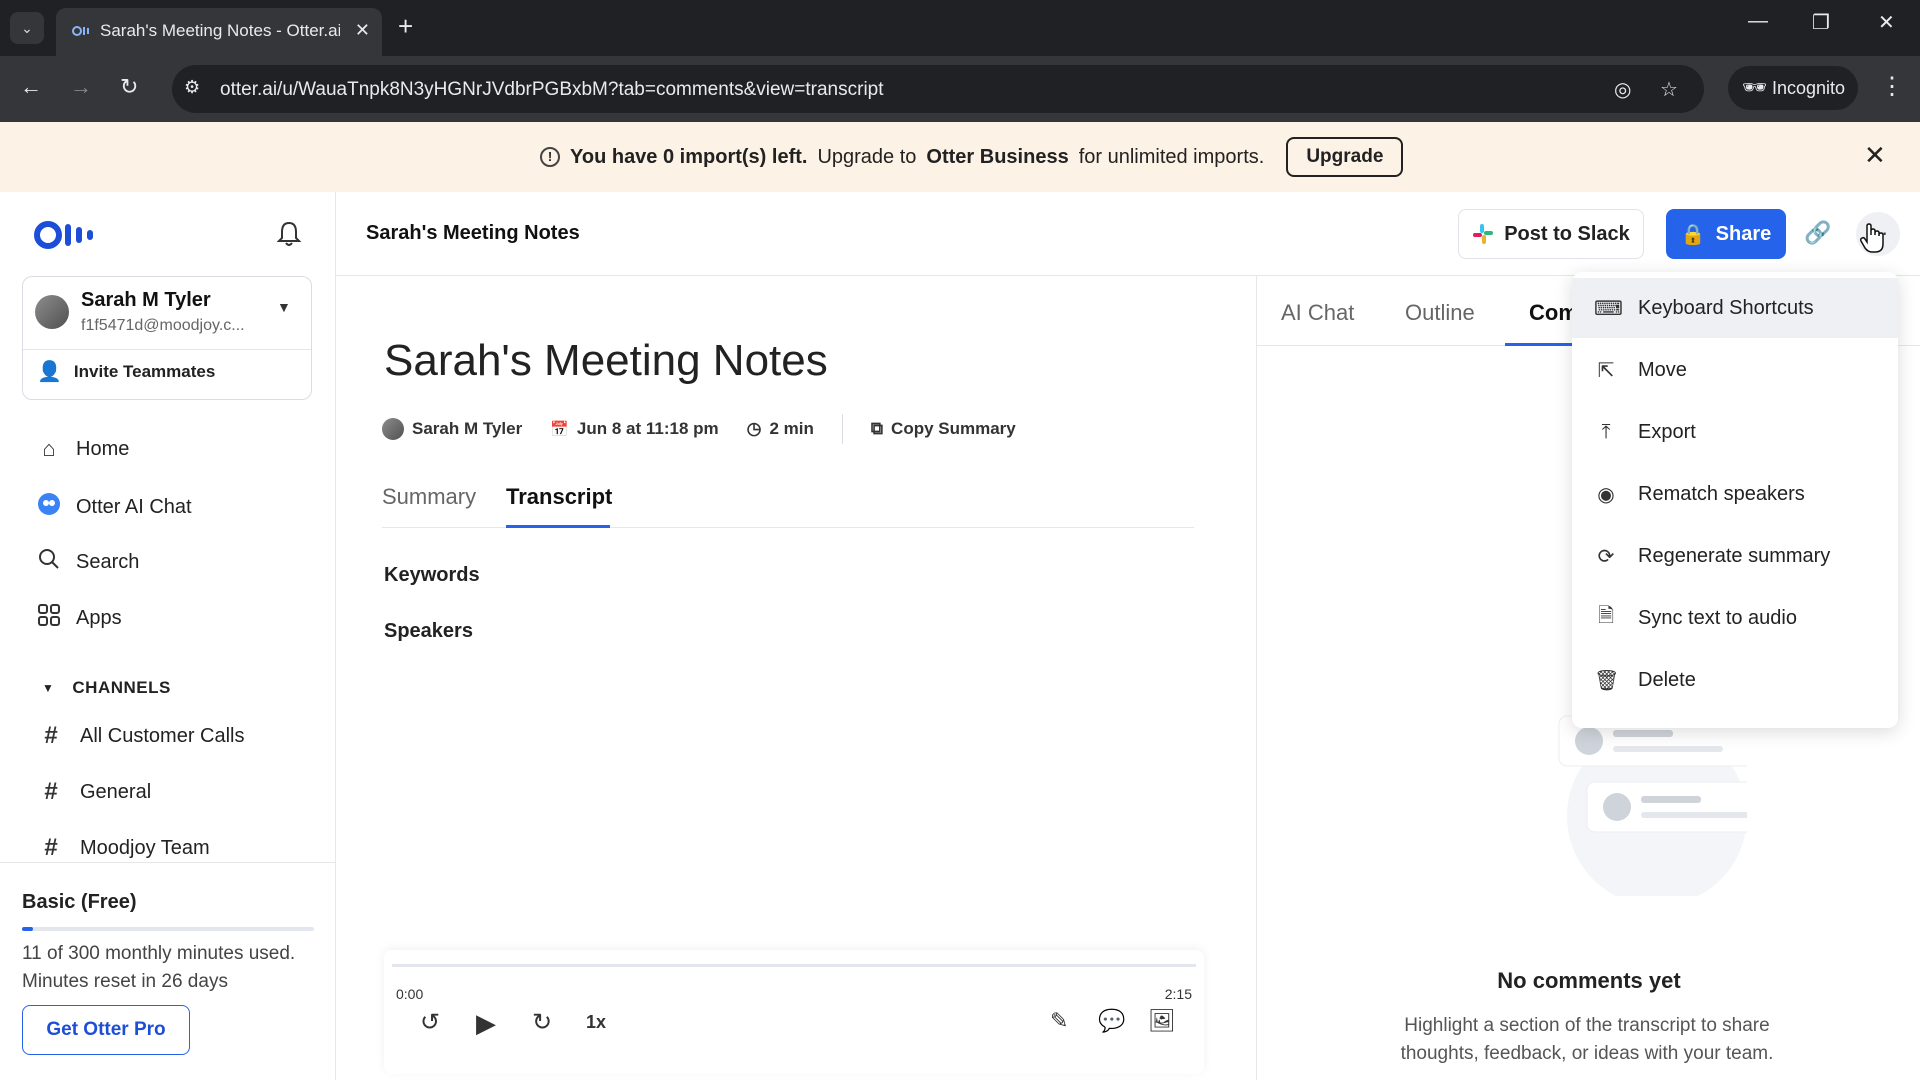 This screenshot has height=1080, width=1920. I want to click on lock-icon: 🔒, so click(1693, 234).